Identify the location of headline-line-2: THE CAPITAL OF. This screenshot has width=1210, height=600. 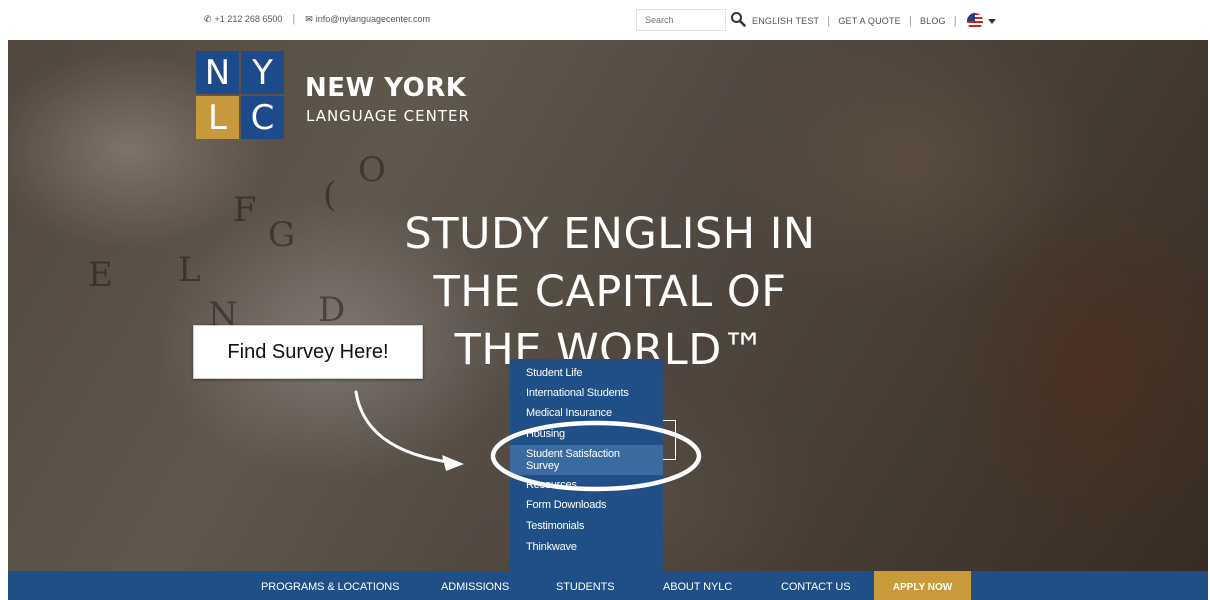
(610, 292).